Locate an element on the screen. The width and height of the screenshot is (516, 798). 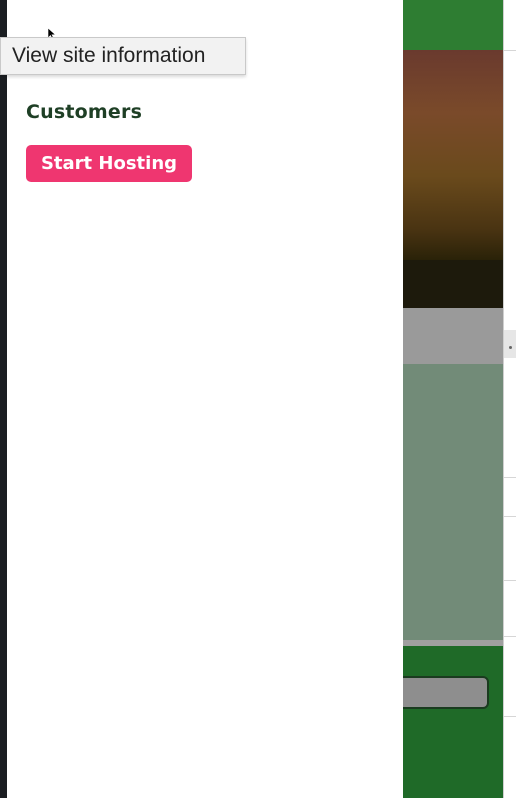
site-info-tooltip: View site information is located at coordinates (123, 56).